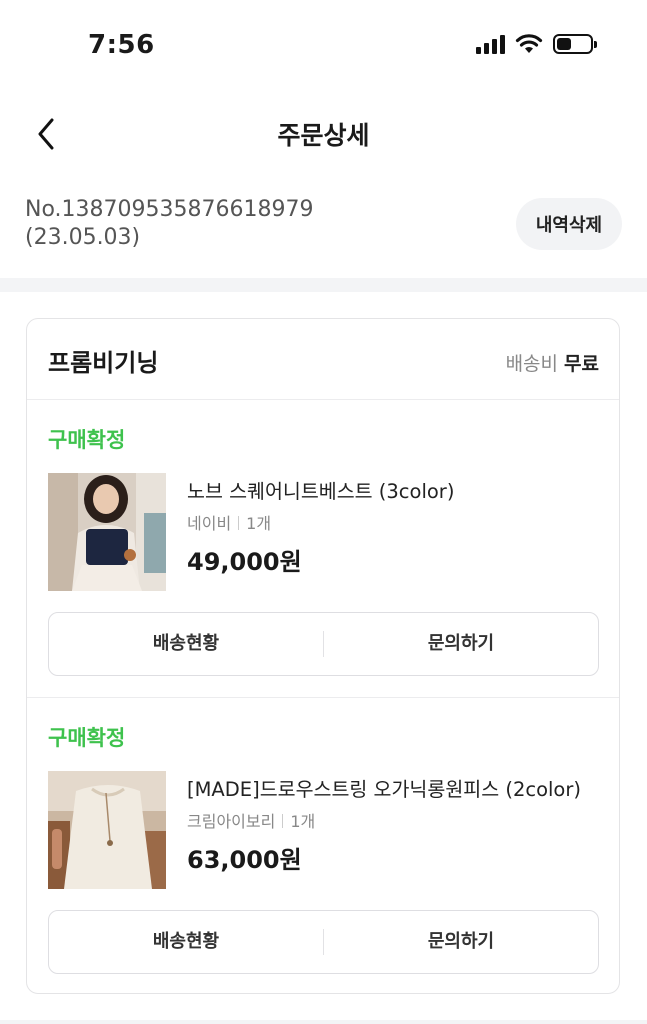 The image size is (647, 1024). I want to click on wifi-icon, so click(529, 43).